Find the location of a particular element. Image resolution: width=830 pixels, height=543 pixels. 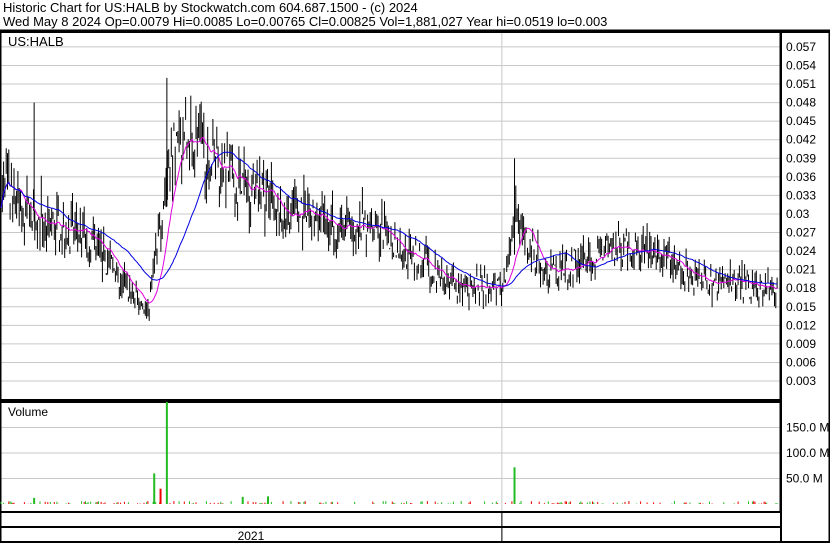

price-tick-label: 0.027 is located at coordinates (801, 233).